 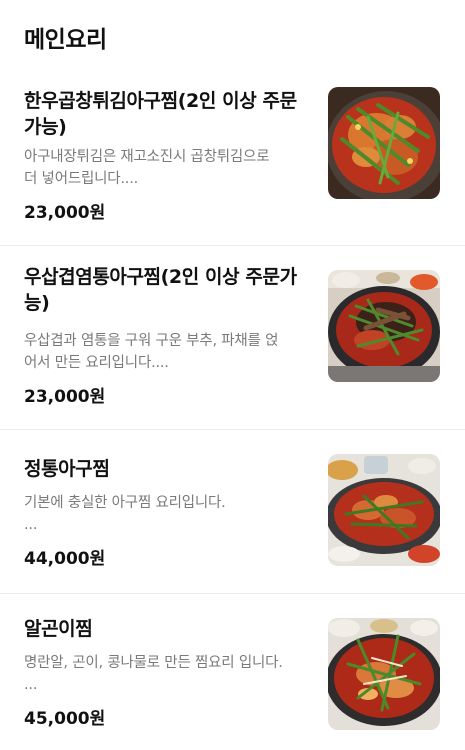 What do you see at coordinates (153, 663) in the screenshot?
I see `description-line: 명란알, 곤이, 콩나물로 만든 찜요리 입니다.` at bounding box center [153, 663].